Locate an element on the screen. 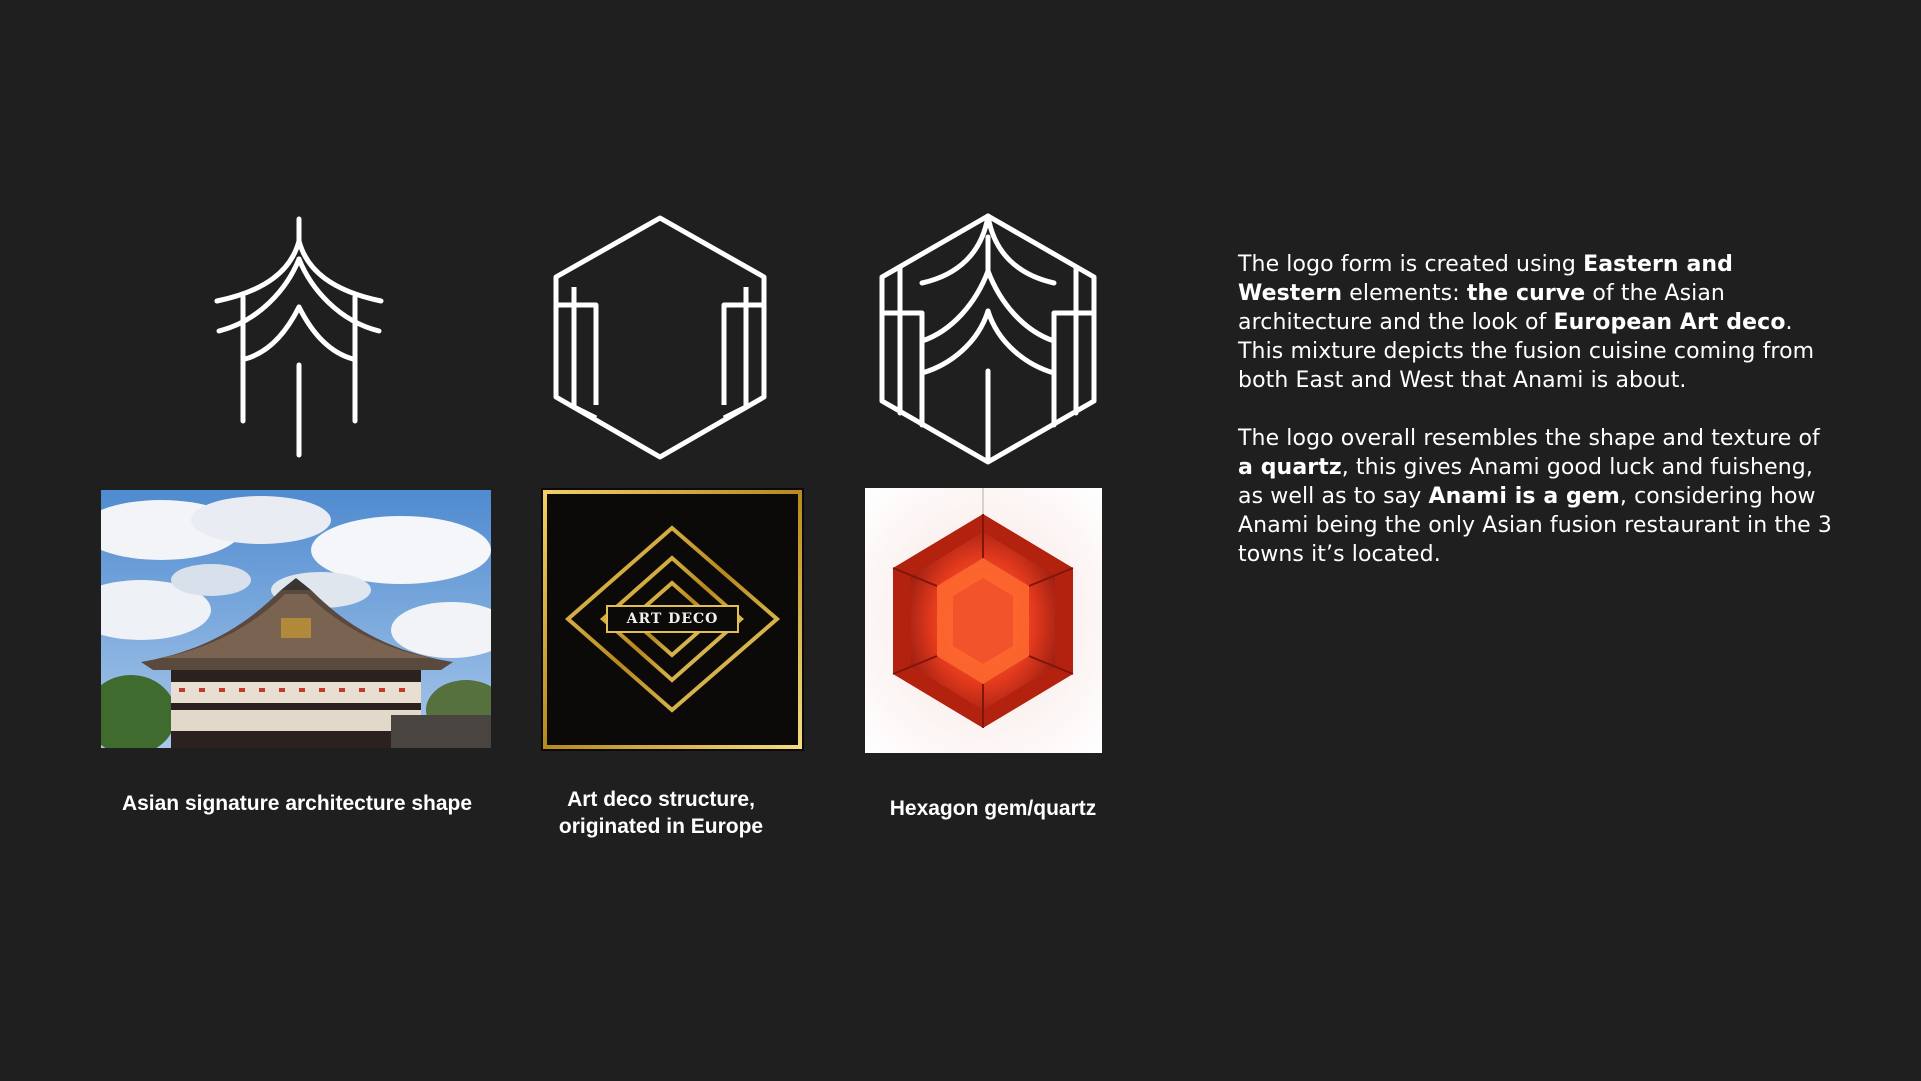 This screenshot has height=1081, width=1921. pagoda-roof-icon is located at coordinates (295, 337).